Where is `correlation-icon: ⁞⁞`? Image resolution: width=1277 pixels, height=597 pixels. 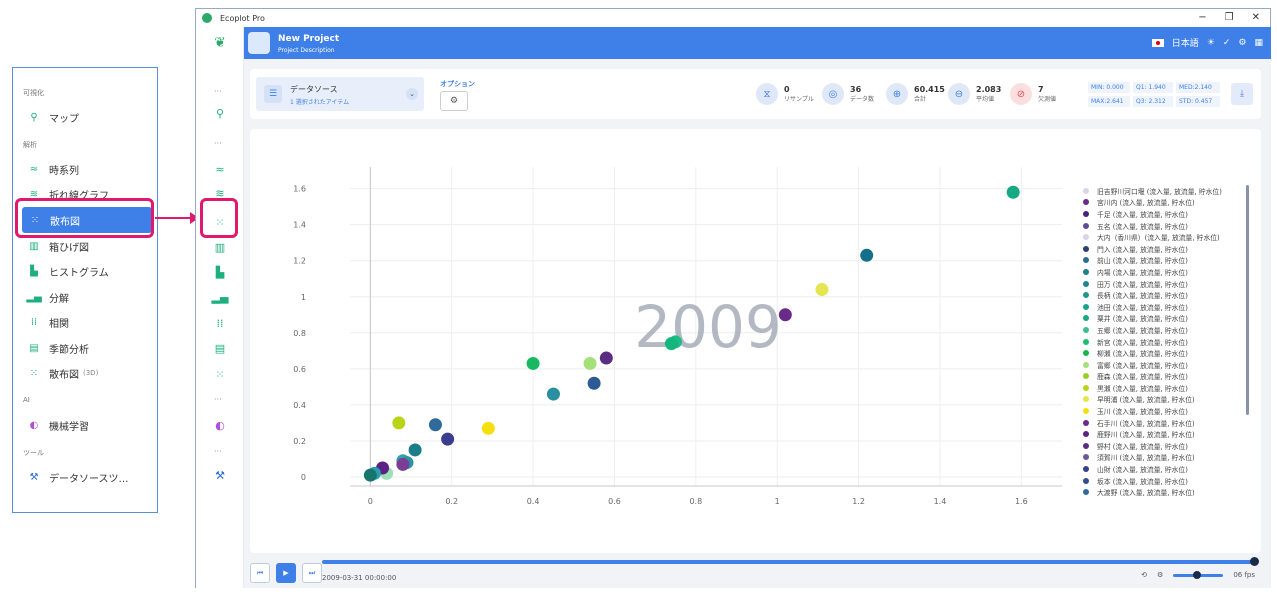 correlation-icon: ⁞⁞ is located at coordinates (220, 323).